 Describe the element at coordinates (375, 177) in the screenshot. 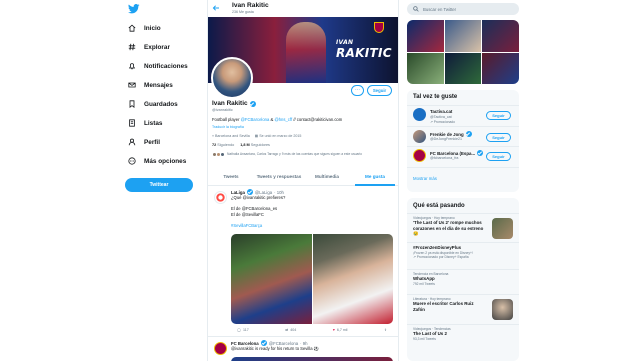

I see `tab-likes: Me gusta` at that location.